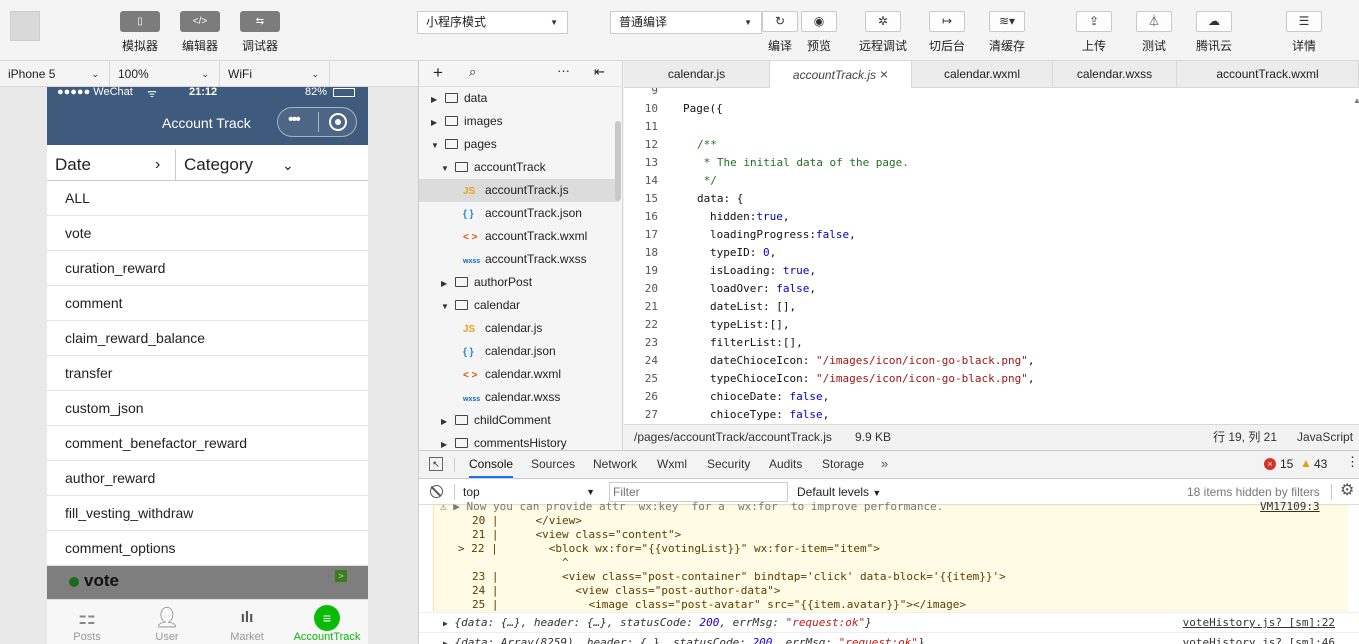 Image resolution: width=1359 pixels, height=644 pixels. I want to click on add-icon: +, so click(438, 73).